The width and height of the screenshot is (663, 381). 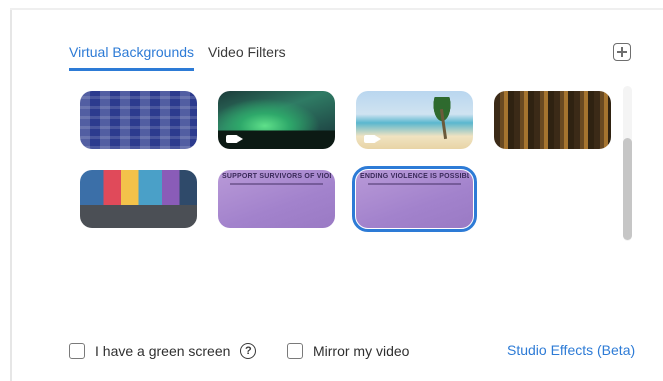 I want to click on scrollbar-thumb, so click(x=627, y=189).